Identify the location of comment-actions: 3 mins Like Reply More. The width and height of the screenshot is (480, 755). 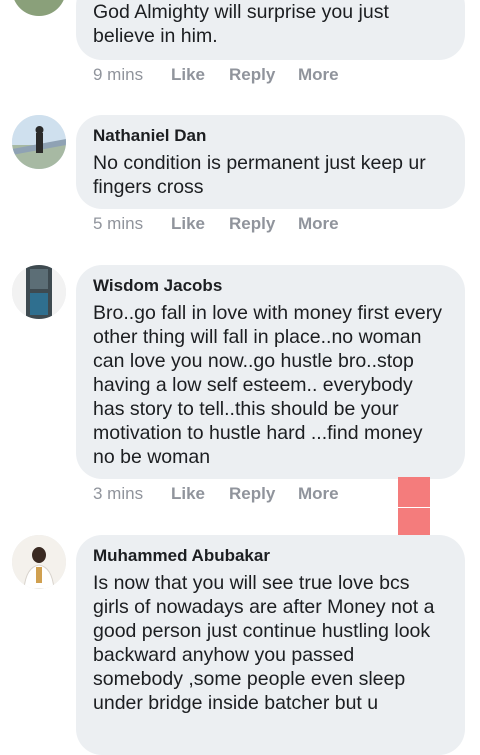
(216, 494).